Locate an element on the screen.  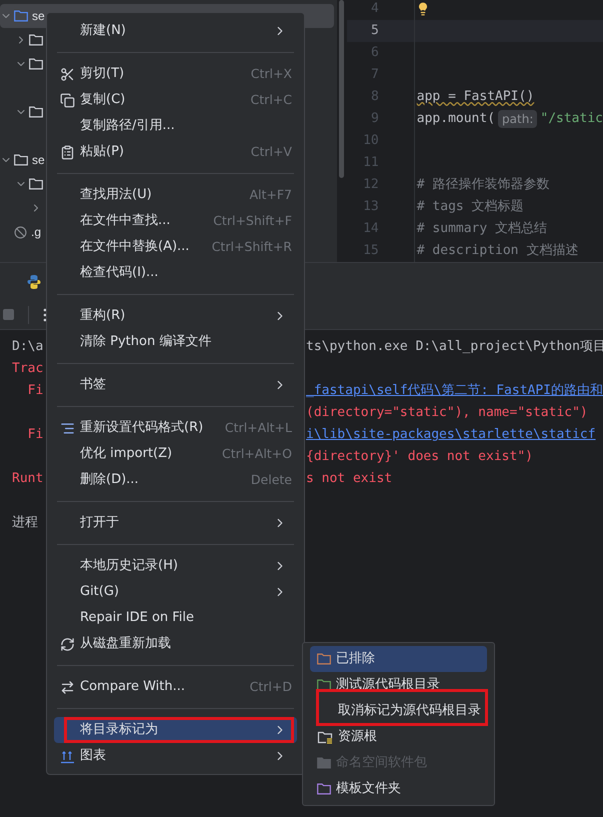
shortcut-text: Ctrl+Shift+R is located at coordinates (252, 247).